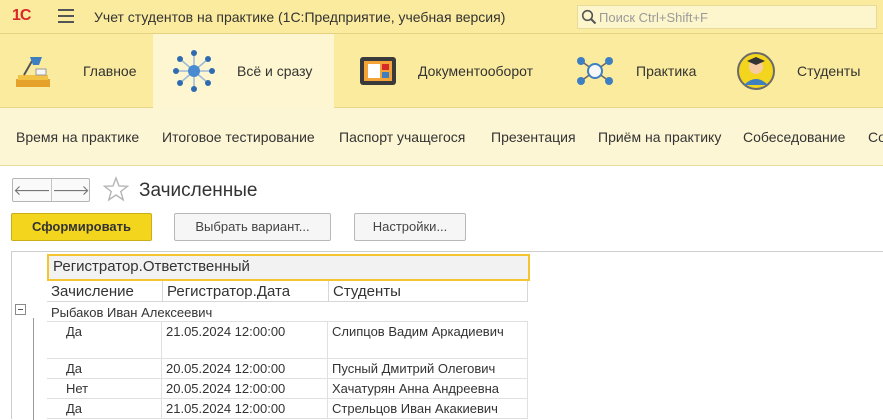 The width and height of the screenshot is (883, 420). Describe the element at coordinates (428, 369) in the screenshot. I see `cell-student: Пусный Дмитрий Олегович` at that location.